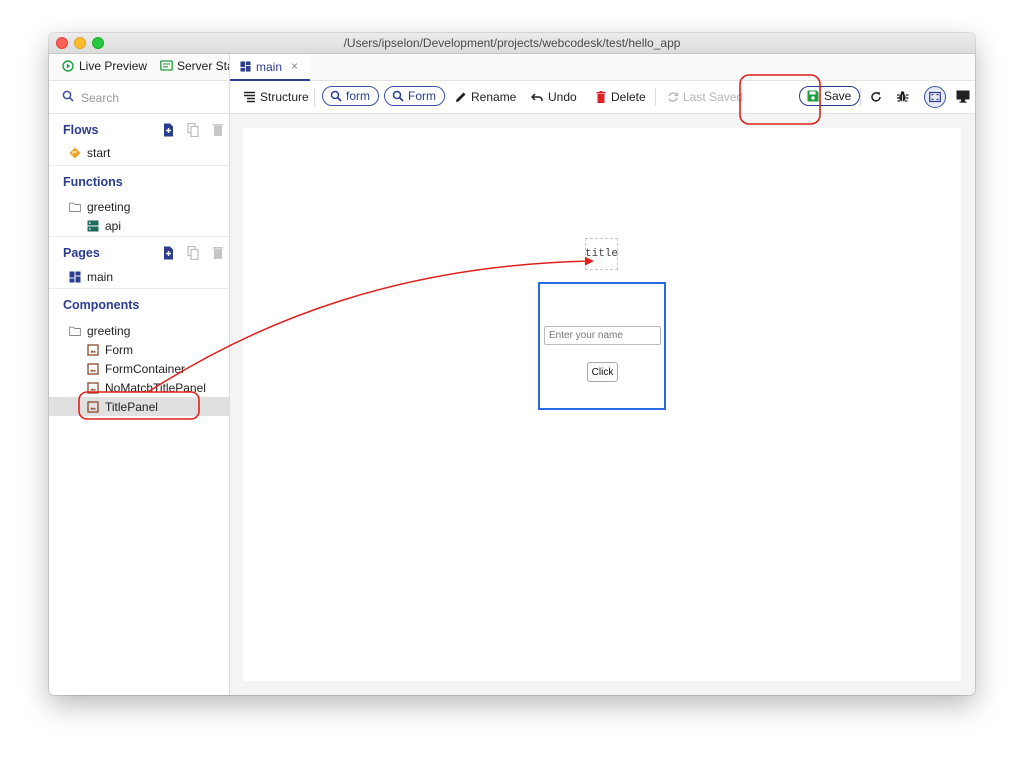  I want to click on component-item-form: Form, so click(139, 349).